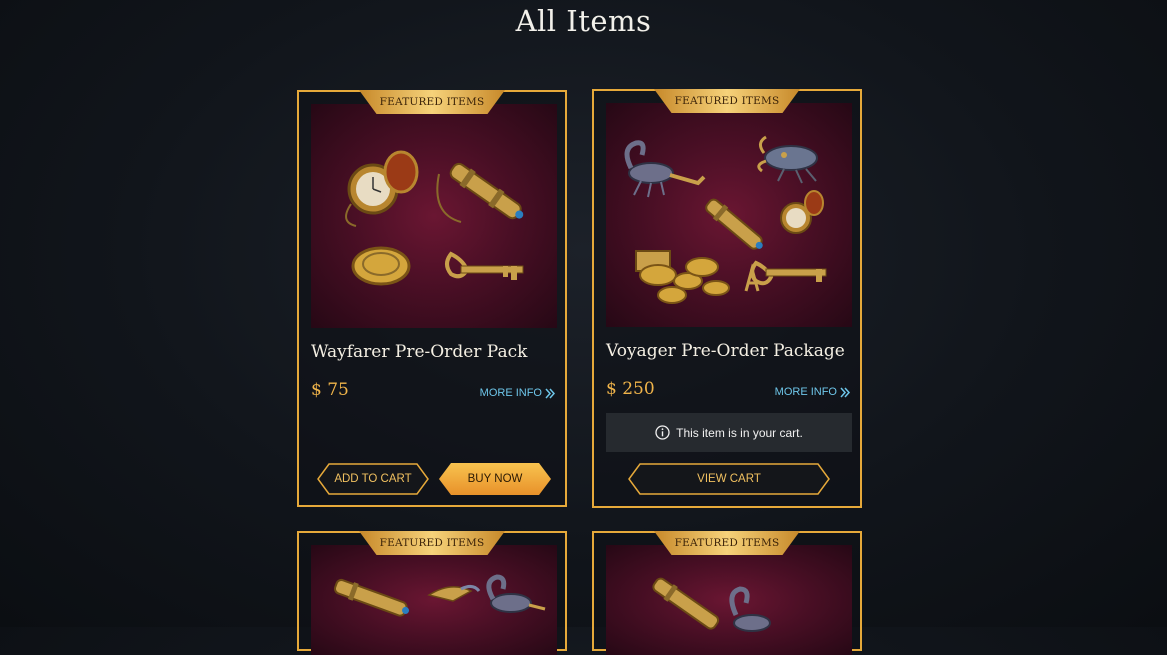  I want to click on product-name: Wayfarer Pre-Order Pack, so click(419, 352).